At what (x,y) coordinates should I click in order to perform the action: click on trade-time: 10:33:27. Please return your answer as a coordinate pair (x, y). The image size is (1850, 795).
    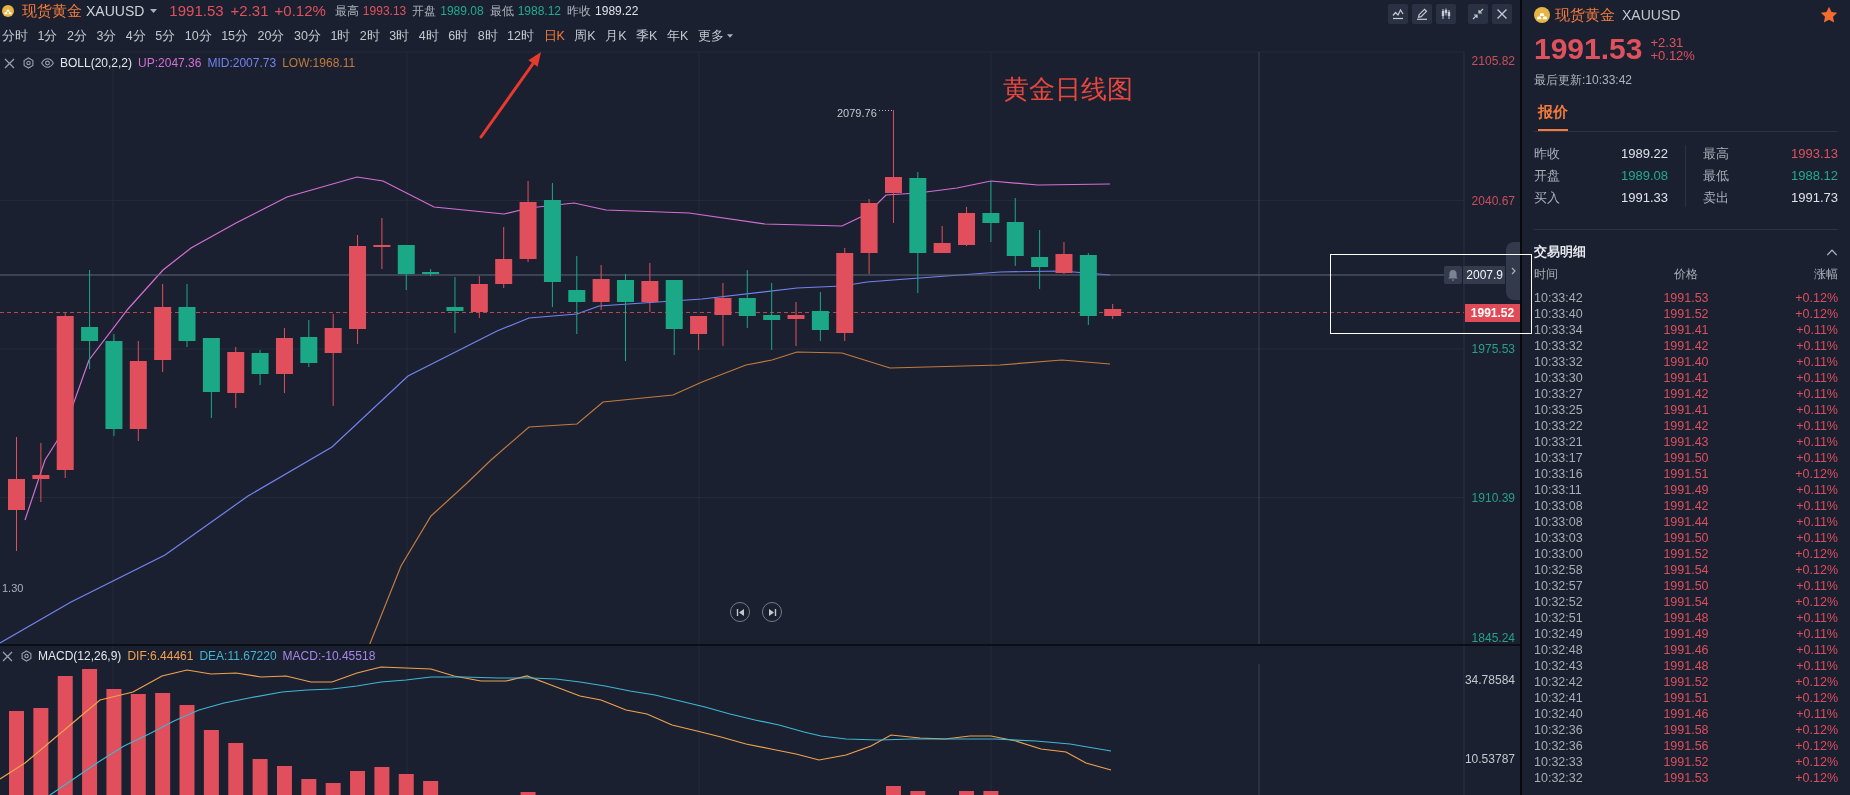
    Looking at the image, I should click on (1558, 394).